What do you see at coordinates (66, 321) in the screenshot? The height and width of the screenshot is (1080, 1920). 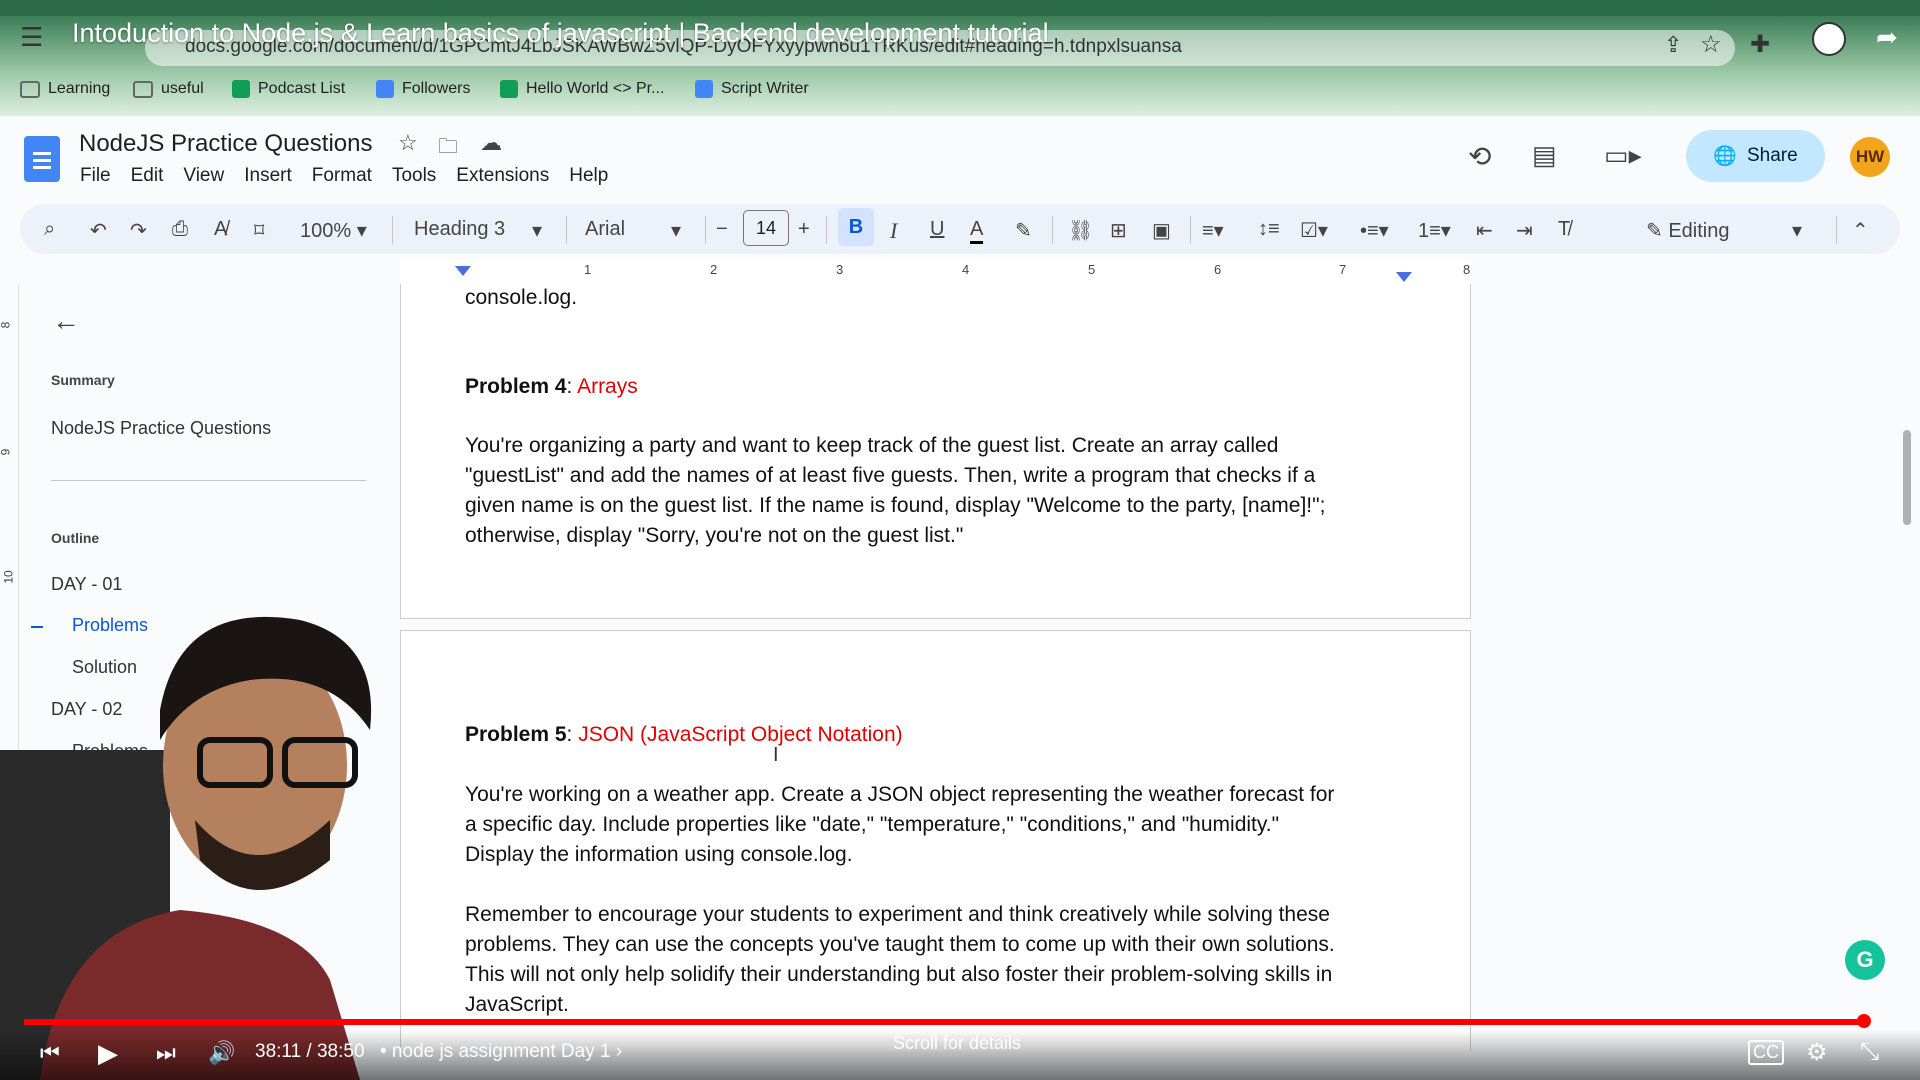 I see `back-arrow-icon: ←` at bounding box center [66, 321].